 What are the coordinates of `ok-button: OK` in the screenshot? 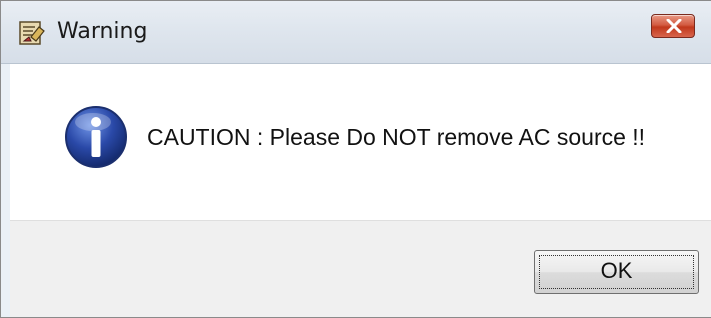 It's located at (616, 272).